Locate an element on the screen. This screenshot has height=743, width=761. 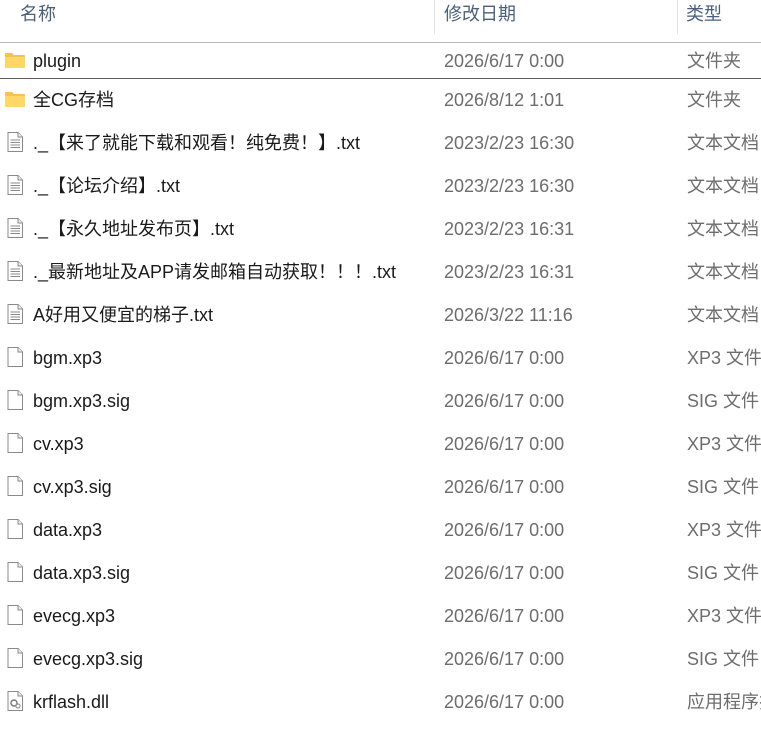
file-row: cv.xp3 2026/6/17 0:00 XP3 文件 is located at coordinates (380, 444).